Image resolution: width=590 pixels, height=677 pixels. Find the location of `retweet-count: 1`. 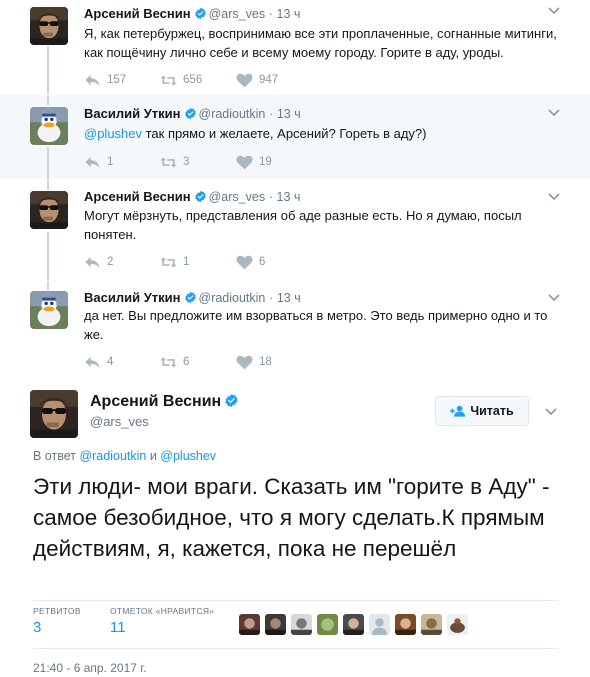

retweet-count: 1 is located at coordinates (186, 262).